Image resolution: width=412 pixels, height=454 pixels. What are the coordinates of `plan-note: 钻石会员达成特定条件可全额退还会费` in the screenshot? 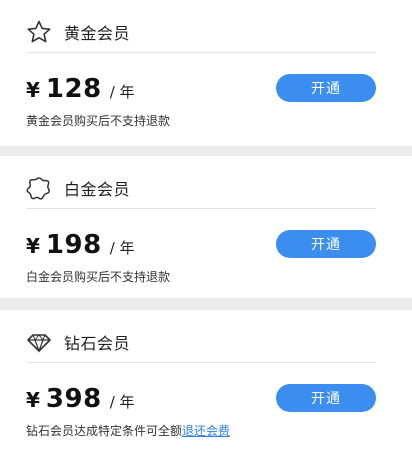 It's located at (128, 430).